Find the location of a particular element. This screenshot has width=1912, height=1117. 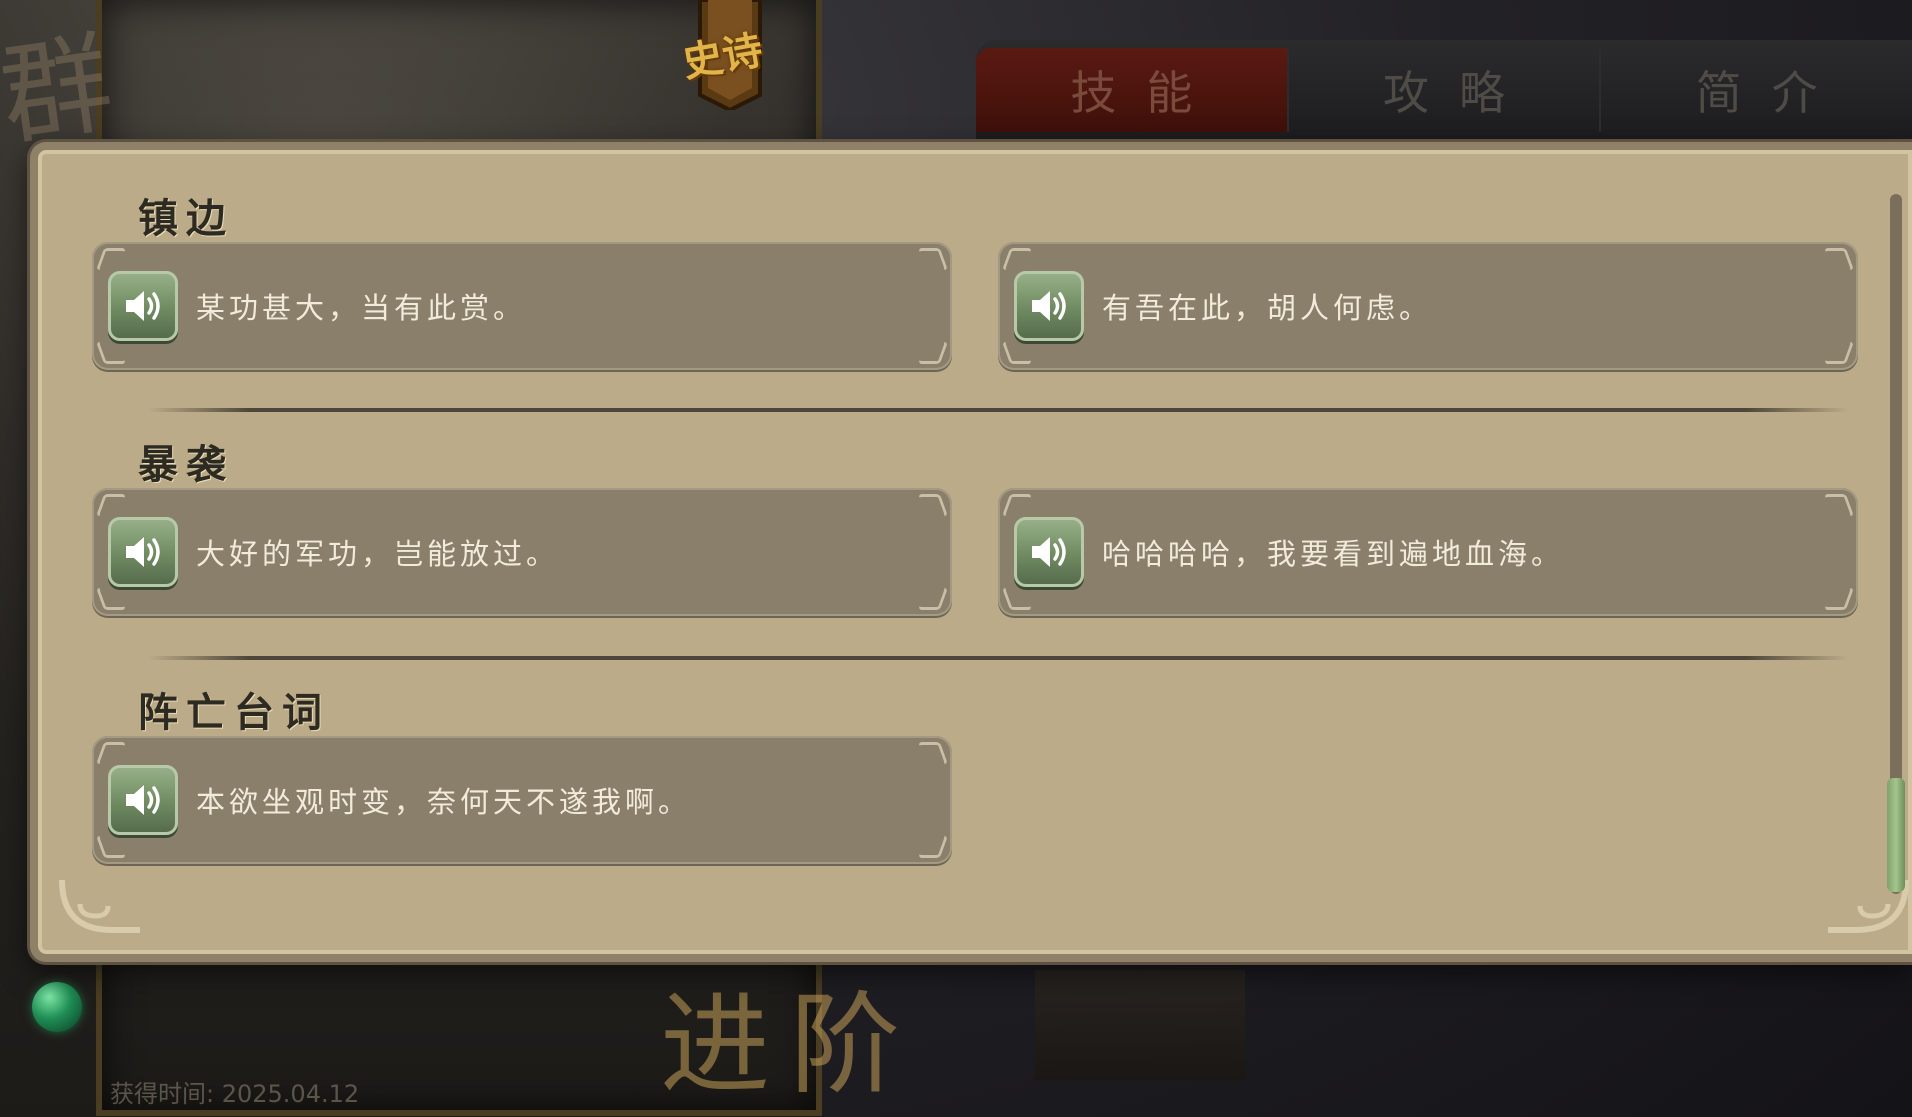

hero-thumbnail is located at coordinates (1140, 1025).